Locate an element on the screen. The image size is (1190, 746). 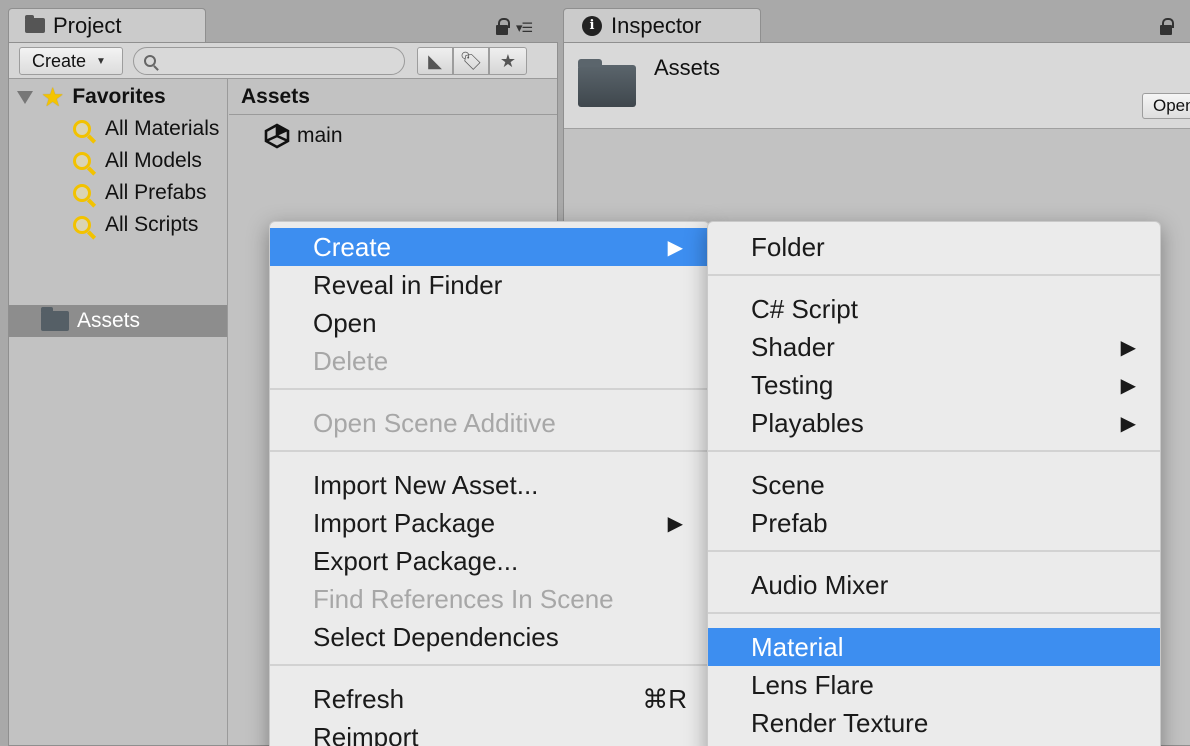
submenu-item-playables: Playables ▶ is located at coordinates (934, 423).